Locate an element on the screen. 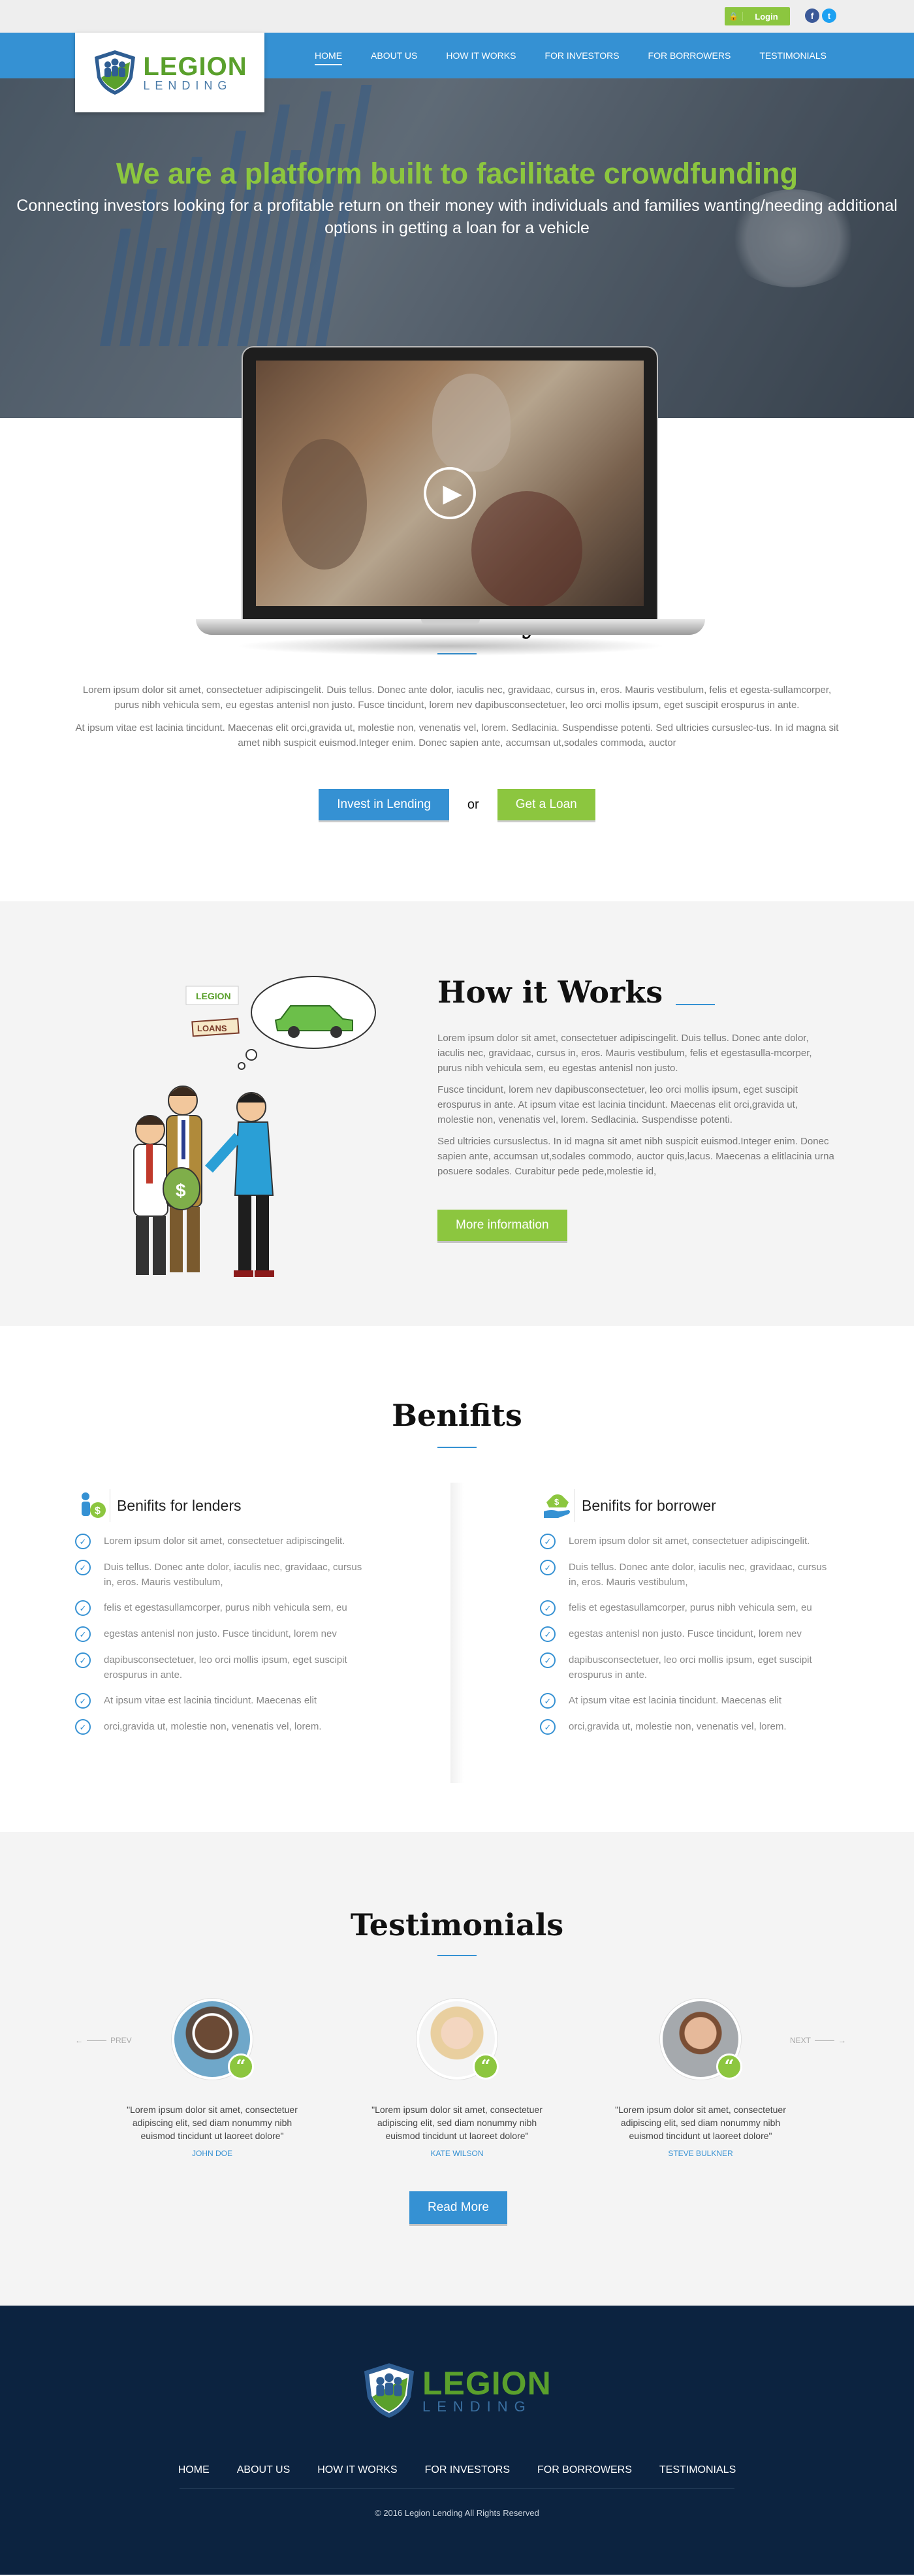 The image size is (914, 2576). footer-nav-how-it-works: HOW IT WORKS is located at coordinates (357, 2470).